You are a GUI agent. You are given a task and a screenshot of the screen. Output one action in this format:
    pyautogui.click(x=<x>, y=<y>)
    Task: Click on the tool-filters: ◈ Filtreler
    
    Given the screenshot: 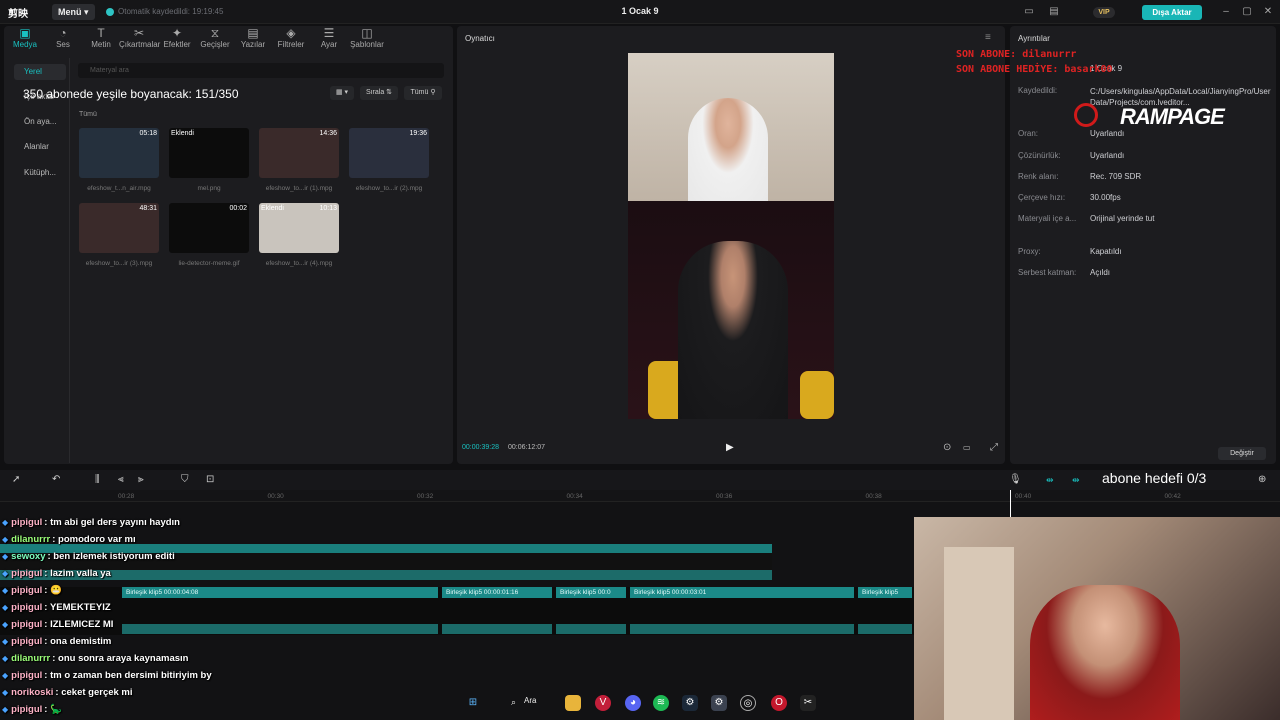 What is the action you would take?
    pyautogui.click(x=291, y=40)
    